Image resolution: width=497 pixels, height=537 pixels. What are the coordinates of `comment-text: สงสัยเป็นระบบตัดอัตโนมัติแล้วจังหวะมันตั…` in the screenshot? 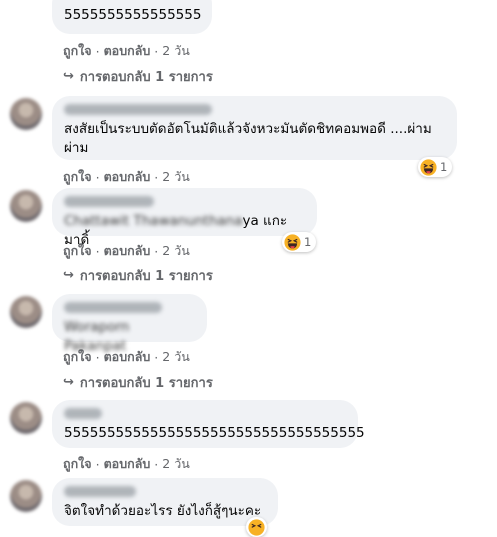 It's located at (248, 138).